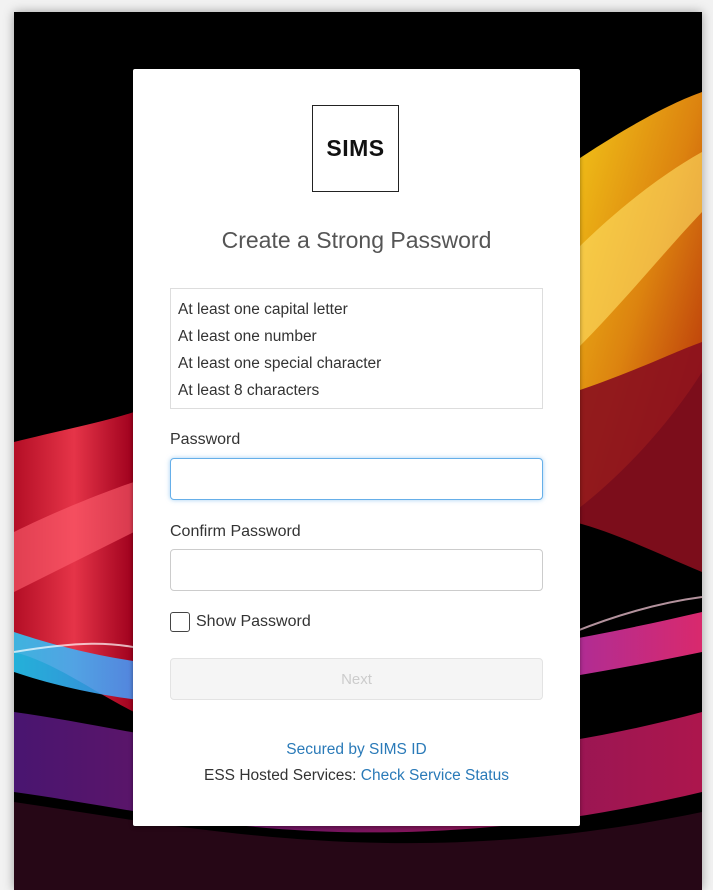  I want to click on sims-logo: SIMS, so click(355, 148).